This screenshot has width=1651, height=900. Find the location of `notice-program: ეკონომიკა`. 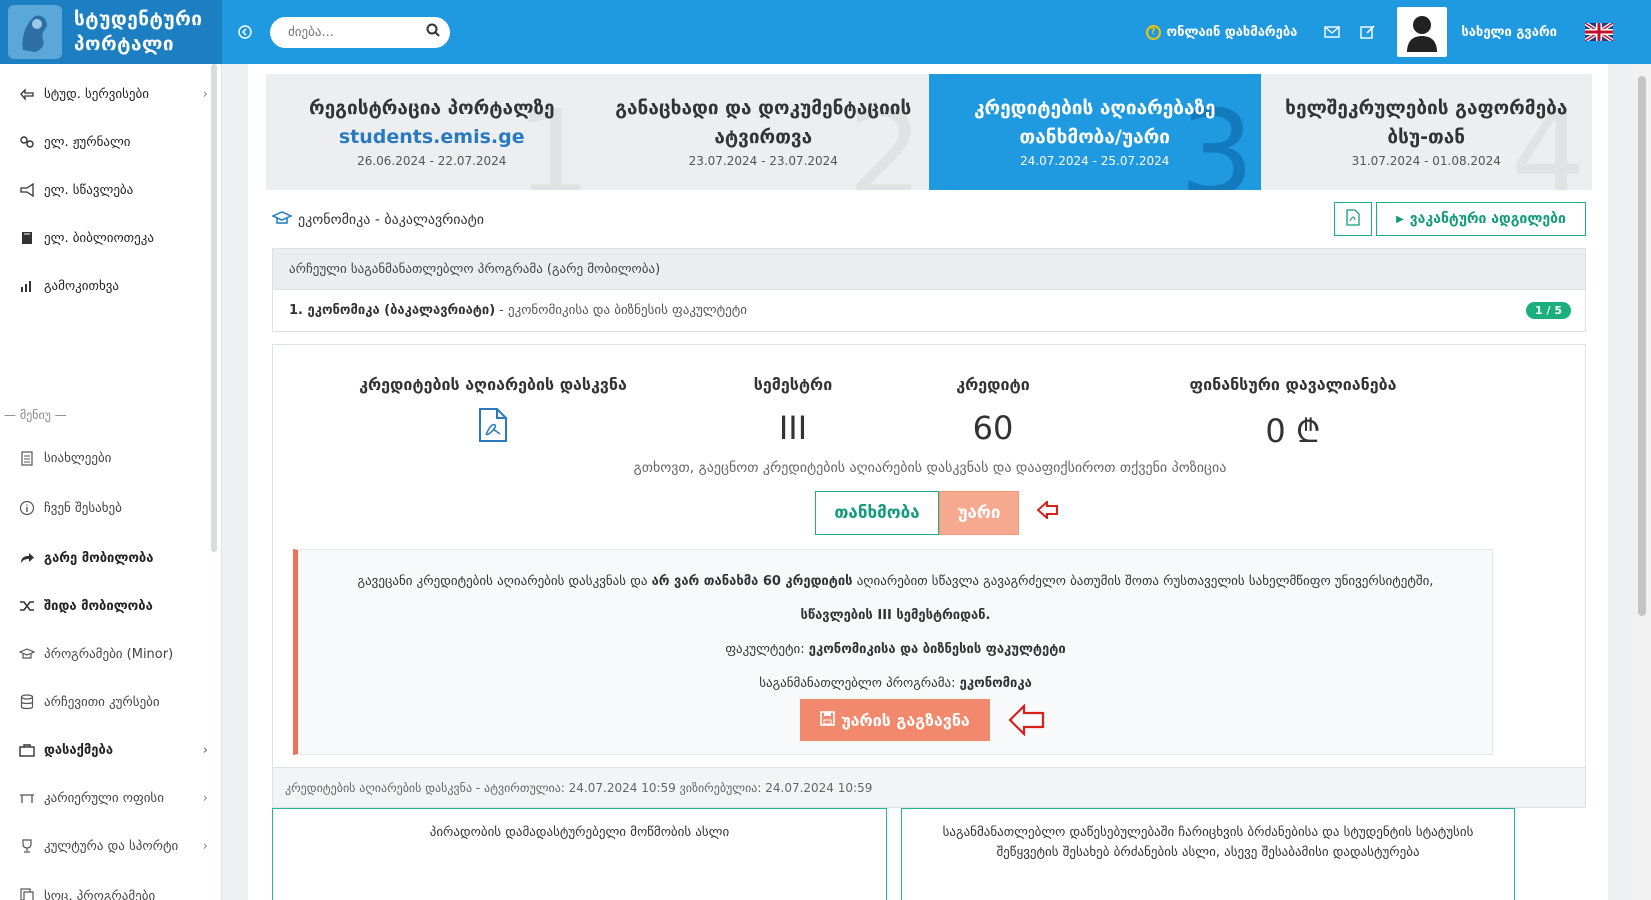

notice-program: ეკონომიკა is located at coordinates (995, 683).